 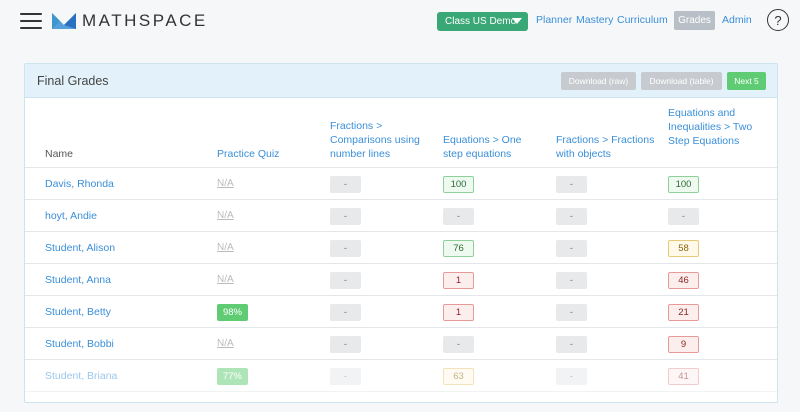 What do you see at coordinates (683, 216) in the screenshot?
I see `two-step-equations-grade: -` at bounding box center [683, 216].